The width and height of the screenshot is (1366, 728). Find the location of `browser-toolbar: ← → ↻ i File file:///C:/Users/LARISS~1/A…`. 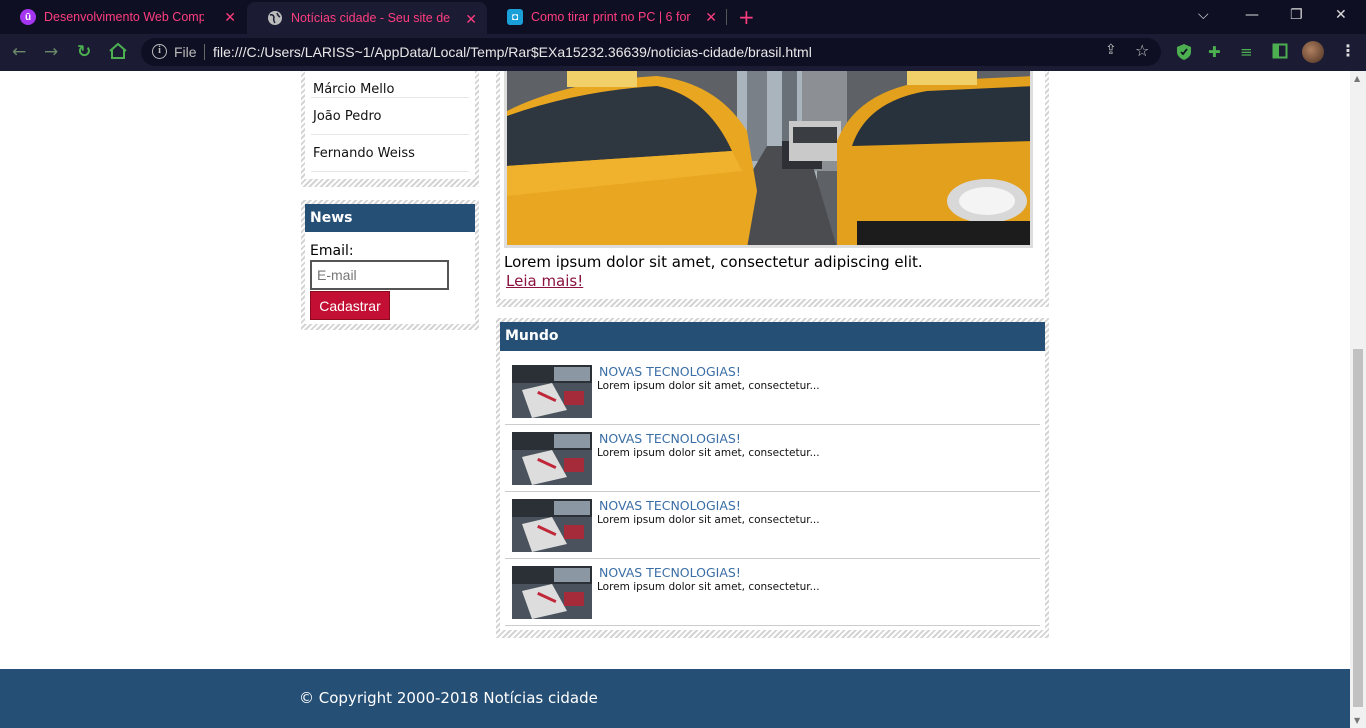

browser-toolbar: ← → ↻ i File file:///C:/Users/LARISS~1/A… is located at coordinates (683, 52).